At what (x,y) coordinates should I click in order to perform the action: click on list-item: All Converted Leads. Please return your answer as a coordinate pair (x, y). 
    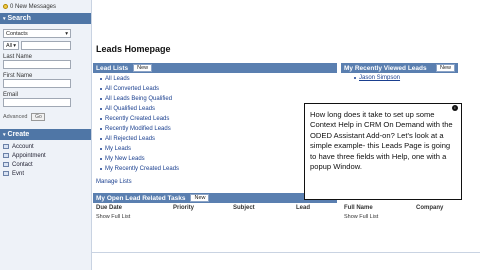
    Looking at the image, I should click on (139, 89).